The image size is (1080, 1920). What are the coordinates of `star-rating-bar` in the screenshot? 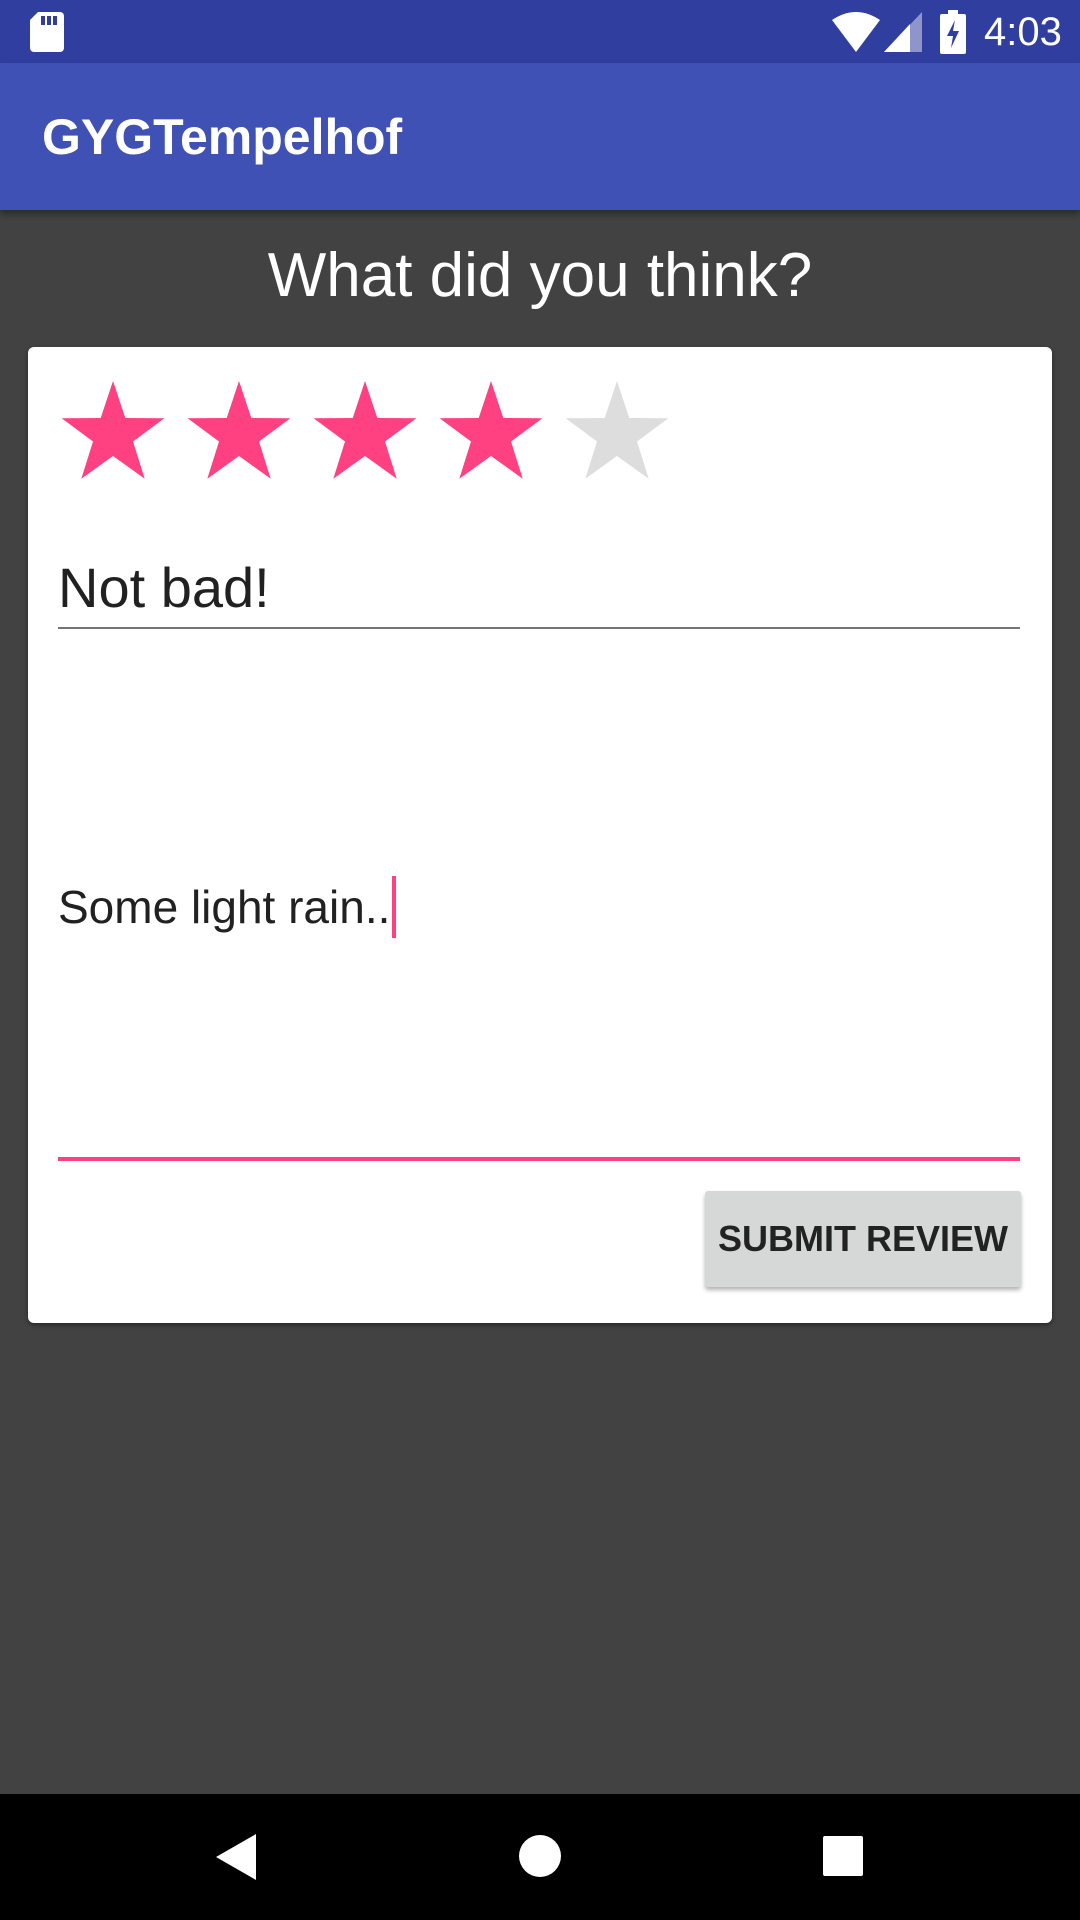 It's located at (373, 432).